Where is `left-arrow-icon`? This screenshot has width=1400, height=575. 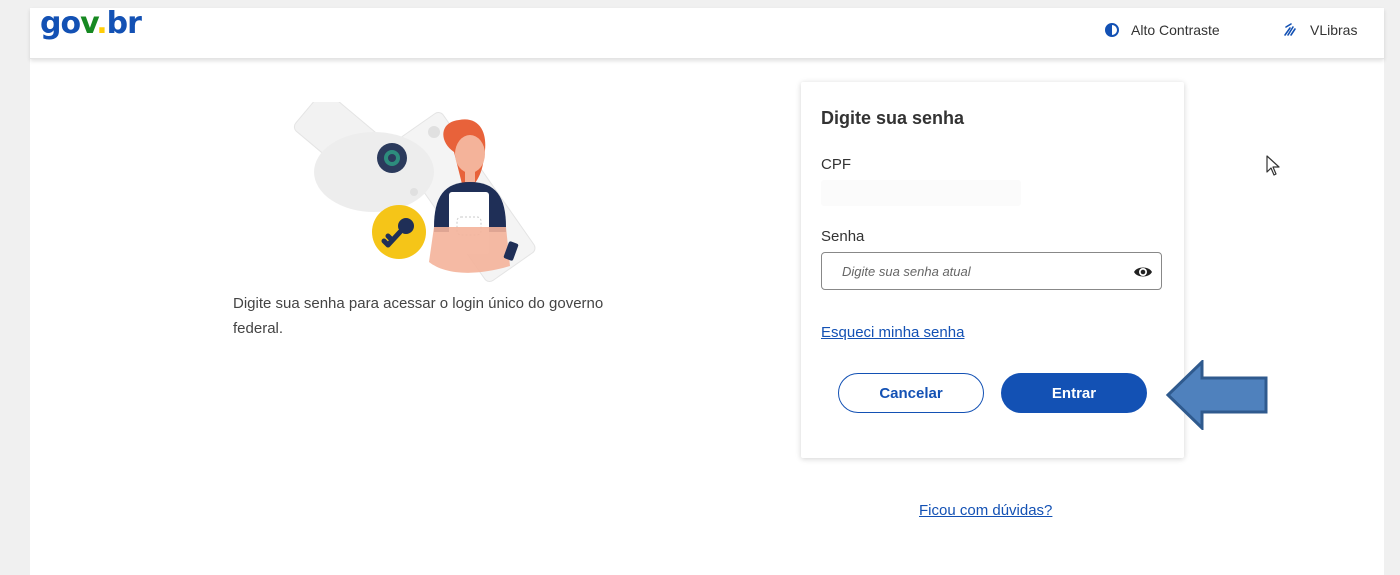 left-arrow-icon is located at coordinates (1219, 395).